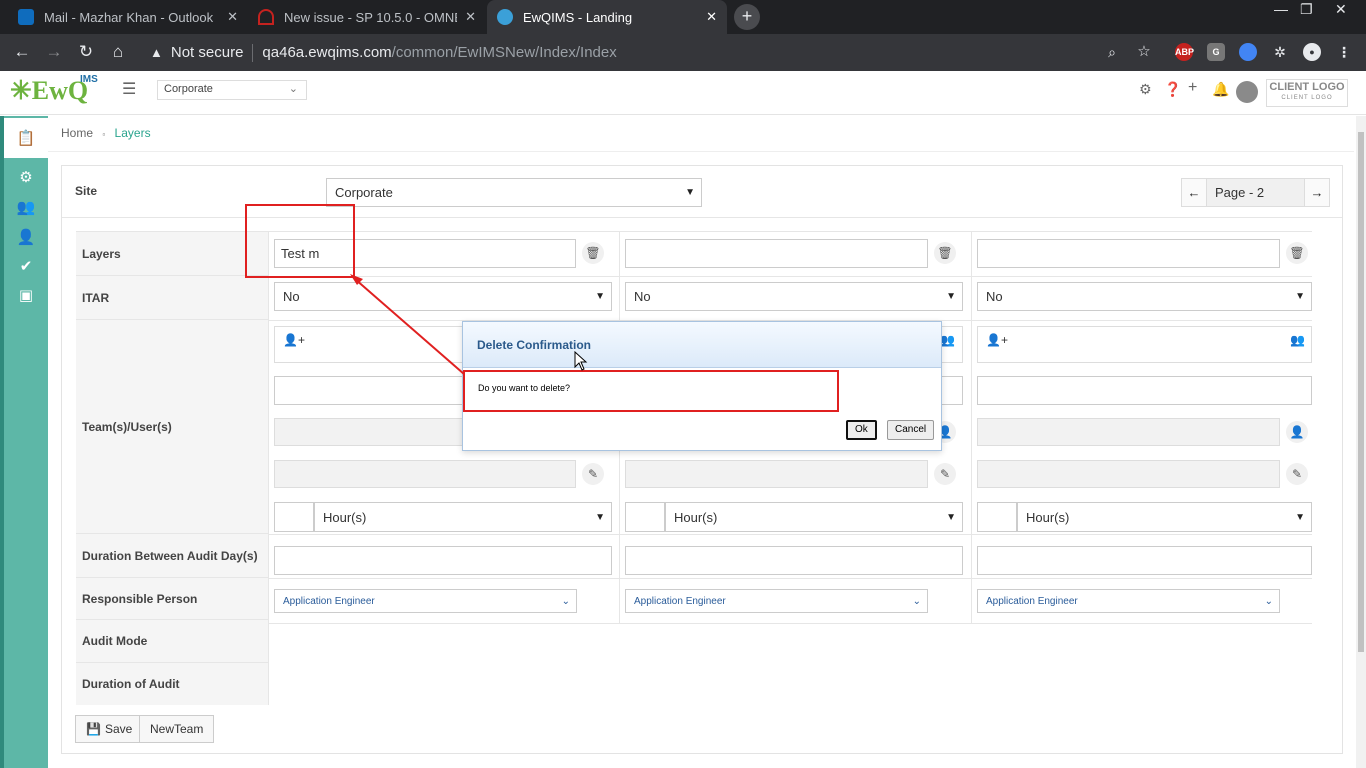 The image size is (1366, 768). Describe the element at coordinates (581, 361) in the screenshot. I see `mouse-cursor-icon` at that location.